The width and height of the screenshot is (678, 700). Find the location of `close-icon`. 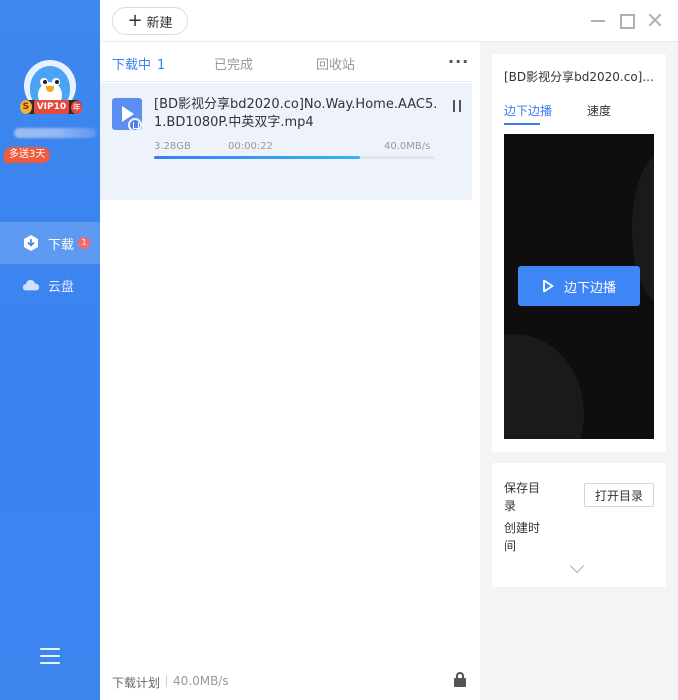

close-icon is located at coordinates (655, 20).